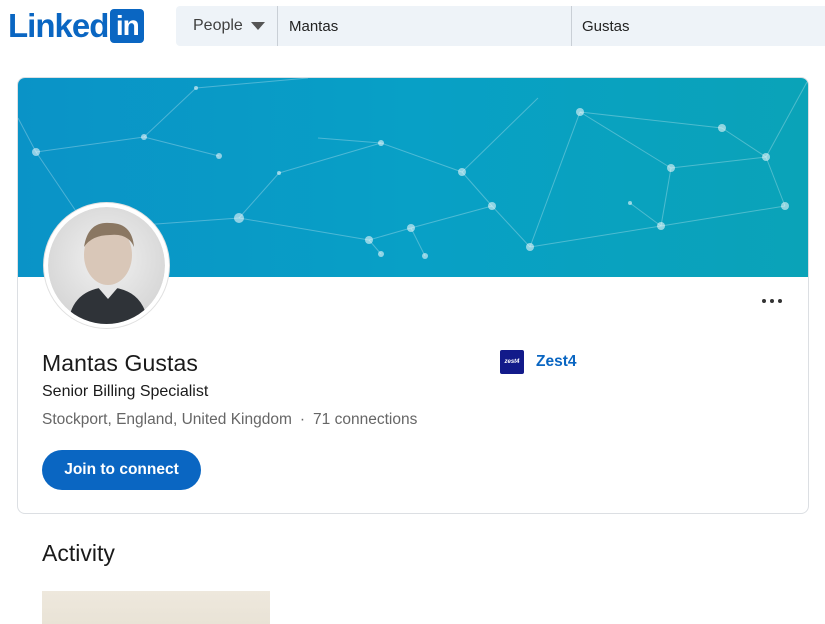 Image resolution: width=825 pixels, height=624 pixels. What do you see at coordinates (365, 419) in the screenshot?
I see `profile-connections: 71 connections` at bounding box center [365, 419].